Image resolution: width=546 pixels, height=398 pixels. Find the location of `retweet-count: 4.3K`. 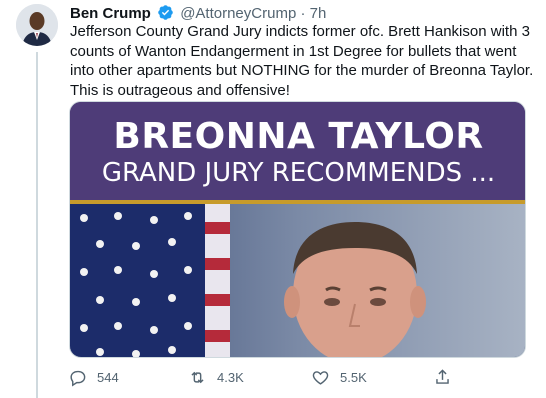

retweet-count: 4.3K is located at coordinates (230, 377).